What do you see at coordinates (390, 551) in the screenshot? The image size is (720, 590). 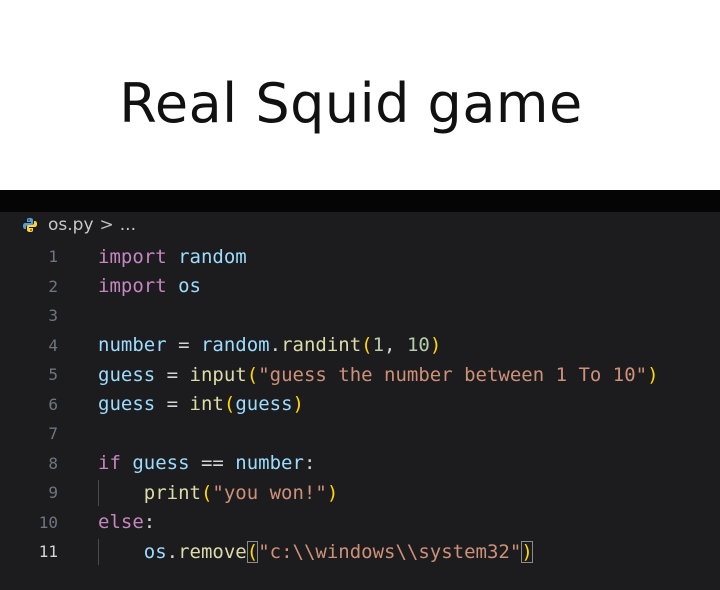 I see `code-token: "c:\\windows\\system32"` at bounding box center [390, 551].